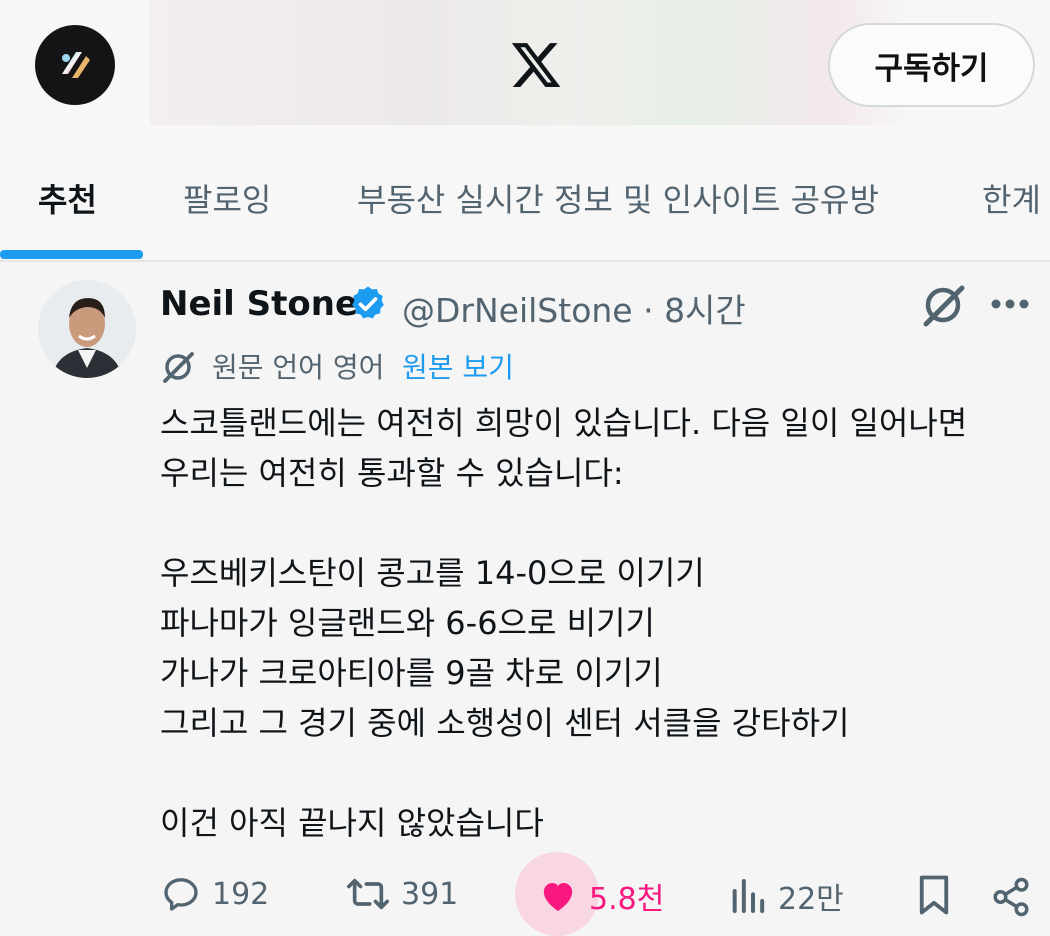  I want to click on author-name: Neil Stone, so click(259, 304).